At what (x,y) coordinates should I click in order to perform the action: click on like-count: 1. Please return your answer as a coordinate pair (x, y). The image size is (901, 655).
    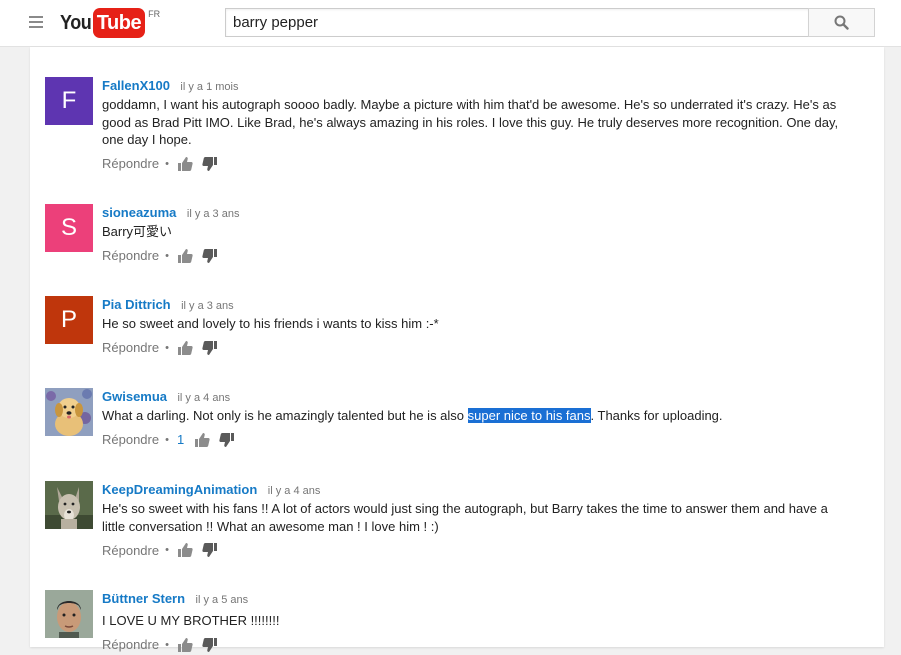
    Looking at the image, I should click on (180, 439).